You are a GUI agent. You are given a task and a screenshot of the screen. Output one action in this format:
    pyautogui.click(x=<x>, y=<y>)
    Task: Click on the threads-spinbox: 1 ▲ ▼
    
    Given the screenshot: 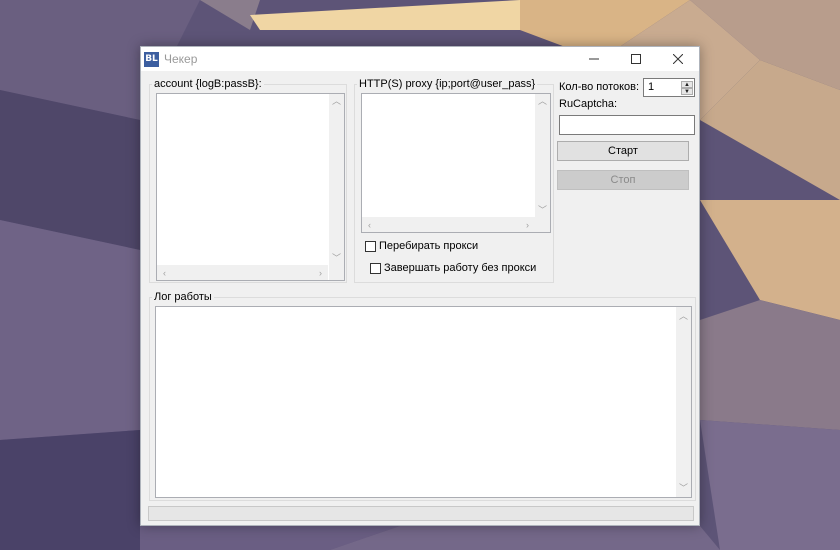 What is the action you would take?
    pyautogui.click(x=669, y=87)
    